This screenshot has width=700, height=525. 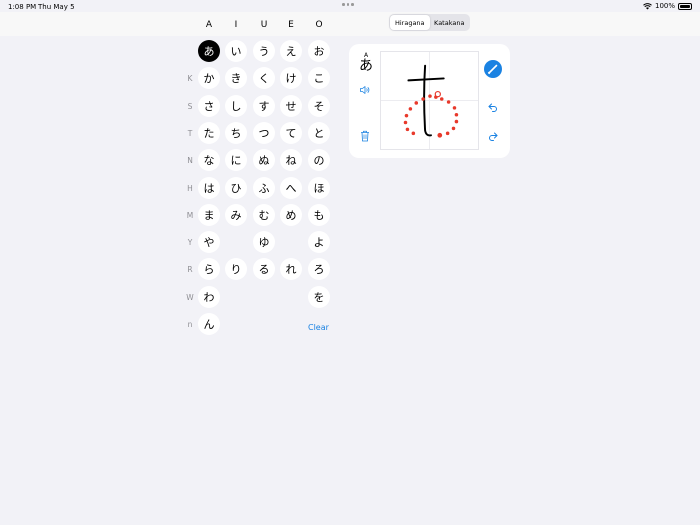 I want to click on practice-card: A あ, so click(x=429, y=101).